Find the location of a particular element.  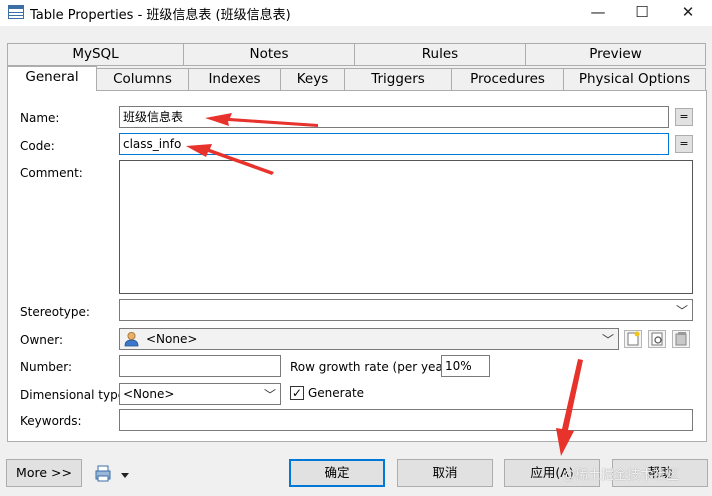

ok-button: 确定 is located at coordinates (337, 473).